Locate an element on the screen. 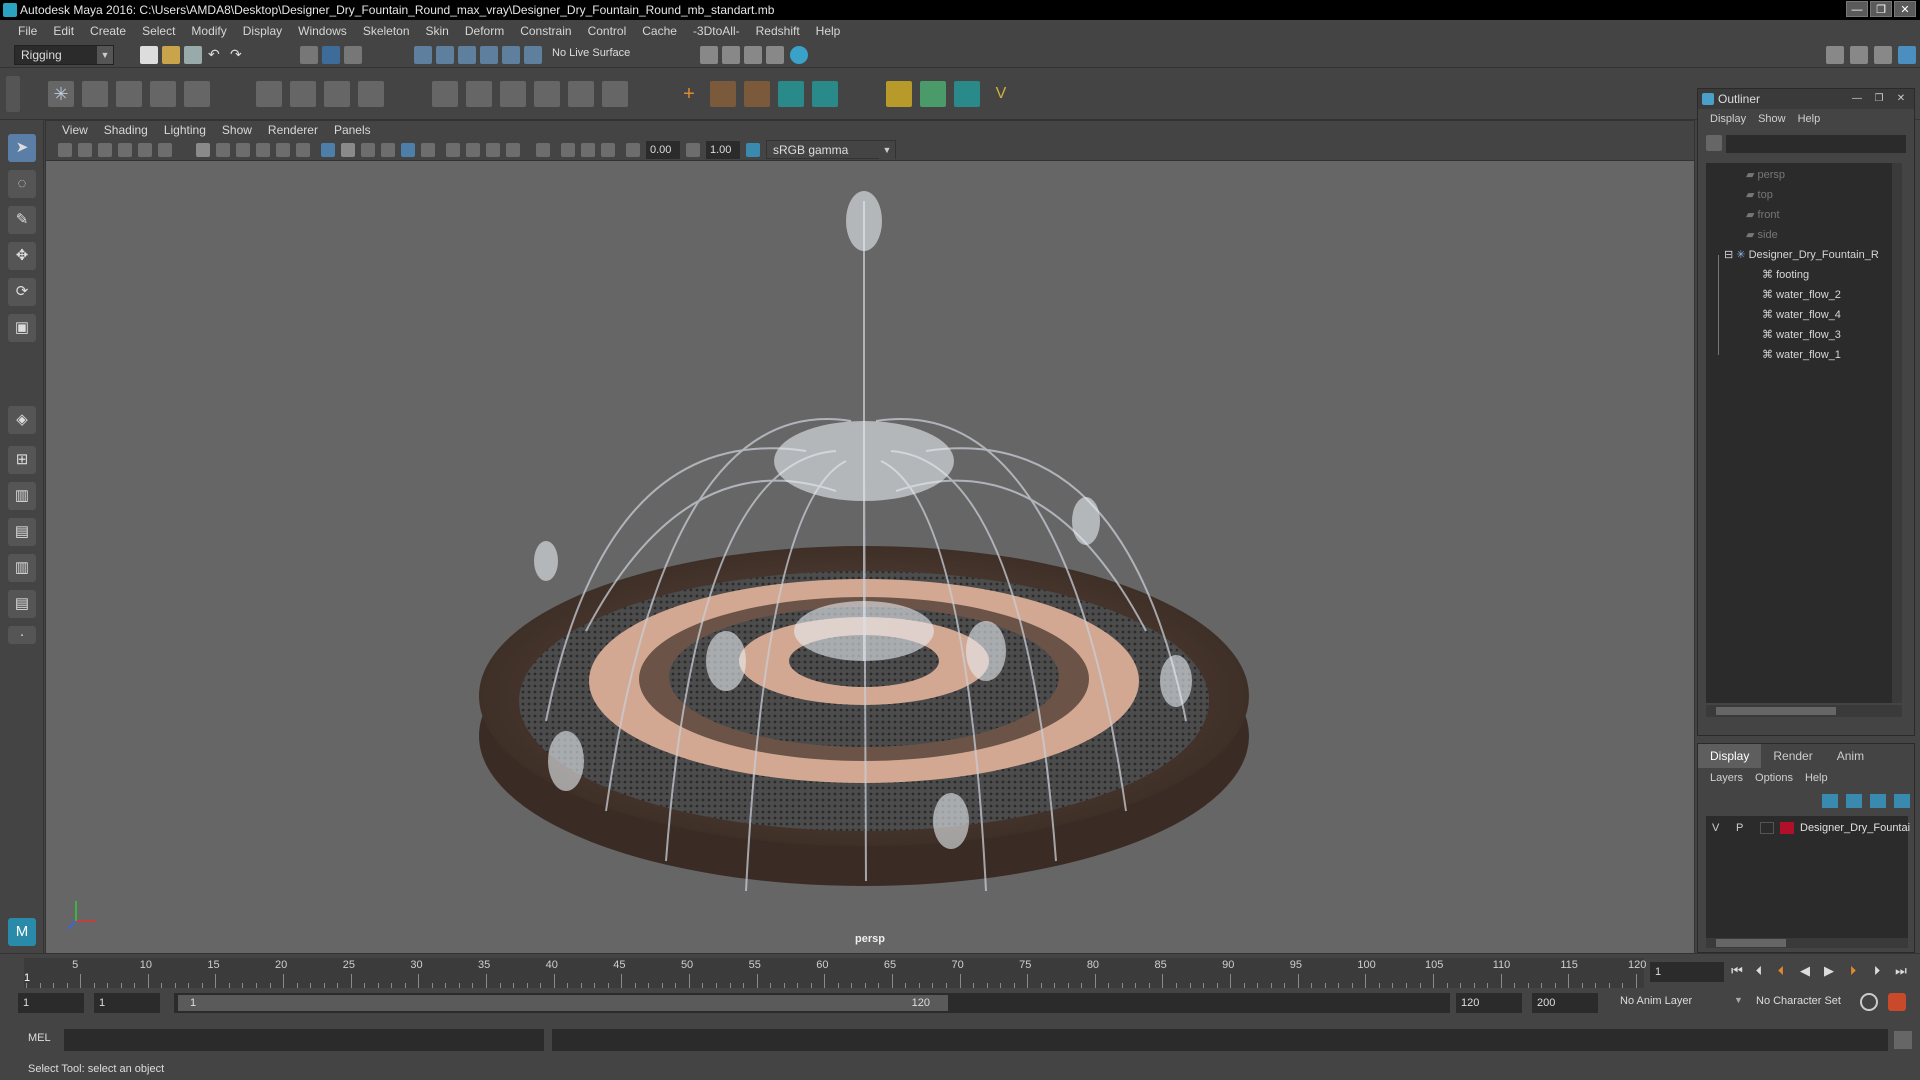 Image resolution: width=1920 pixels, height=1080 pixels. bookmark-icon is located at coordinates (105, 150).